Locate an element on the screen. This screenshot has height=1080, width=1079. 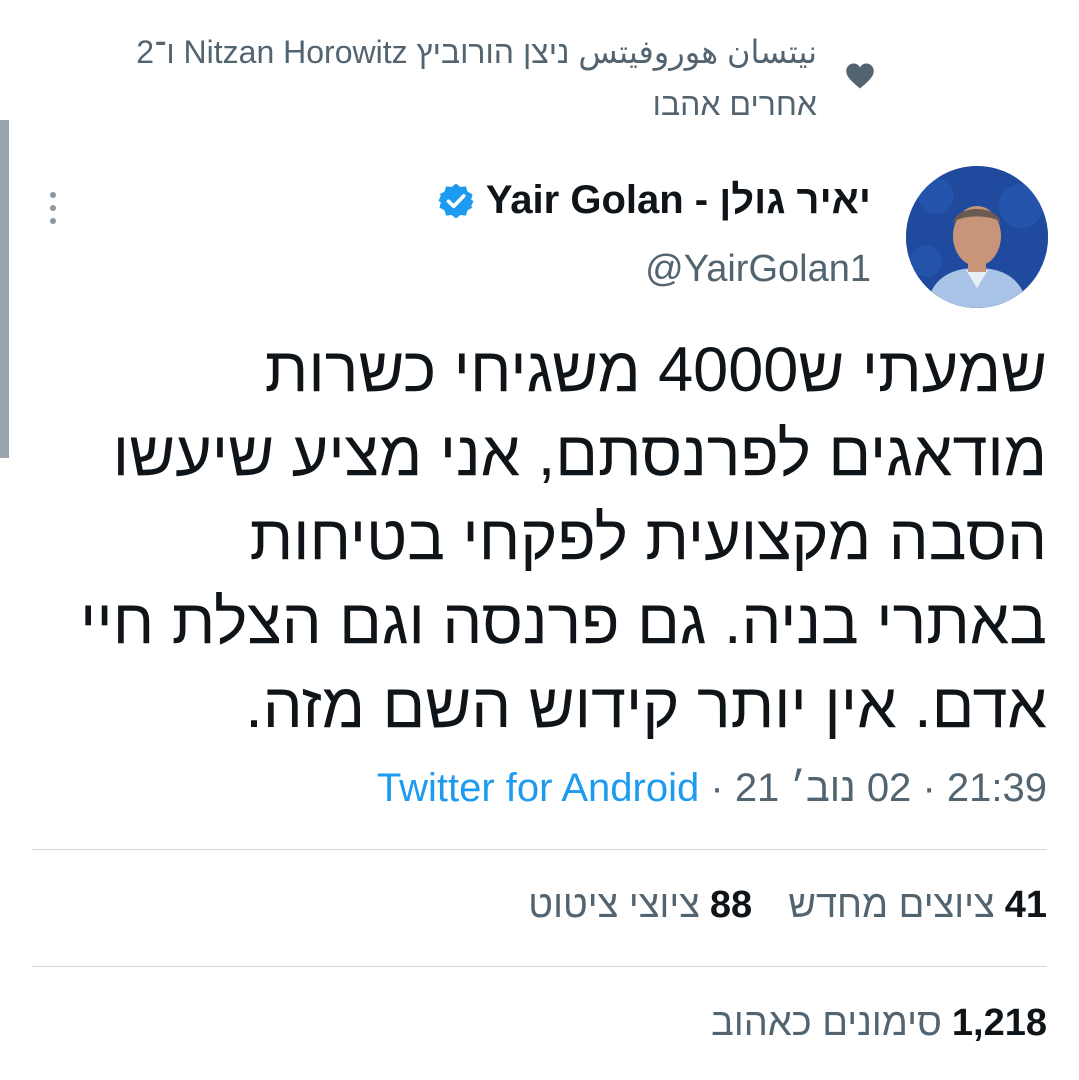
quotes-stat: 88 ציוצי ציטוט is located at coordinates (640, 905).